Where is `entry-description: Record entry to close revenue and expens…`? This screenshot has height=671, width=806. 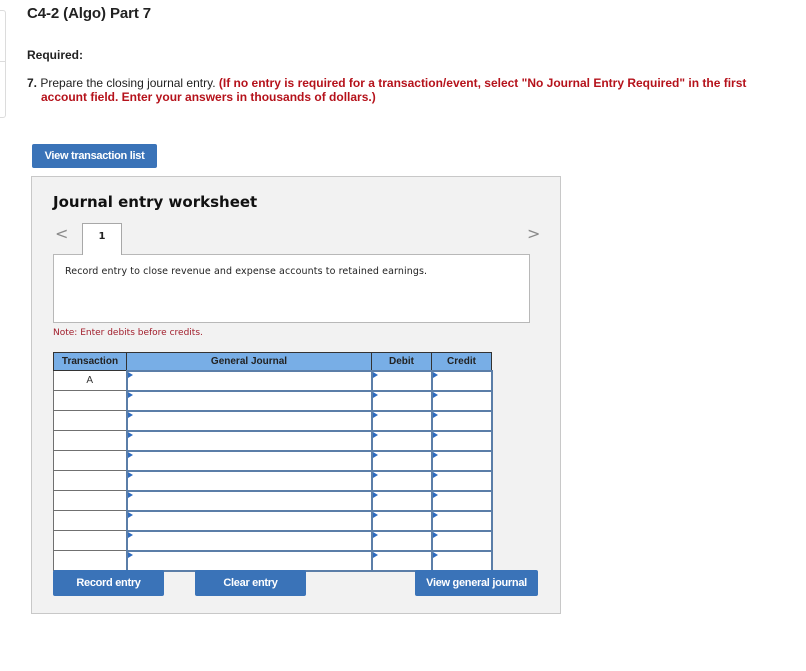 entry-description: Record entry to close revenue and expens… is located at coordinates (246, 271).